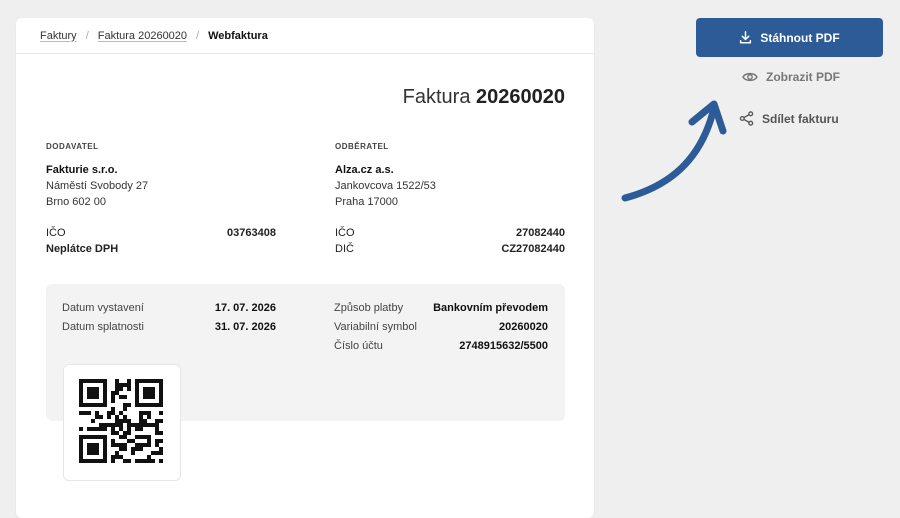  What do you see at coordinates (533, 249) in the screenshot?
I see `customer-dic-value: CZ27082440` at bounding box center [533, 249].